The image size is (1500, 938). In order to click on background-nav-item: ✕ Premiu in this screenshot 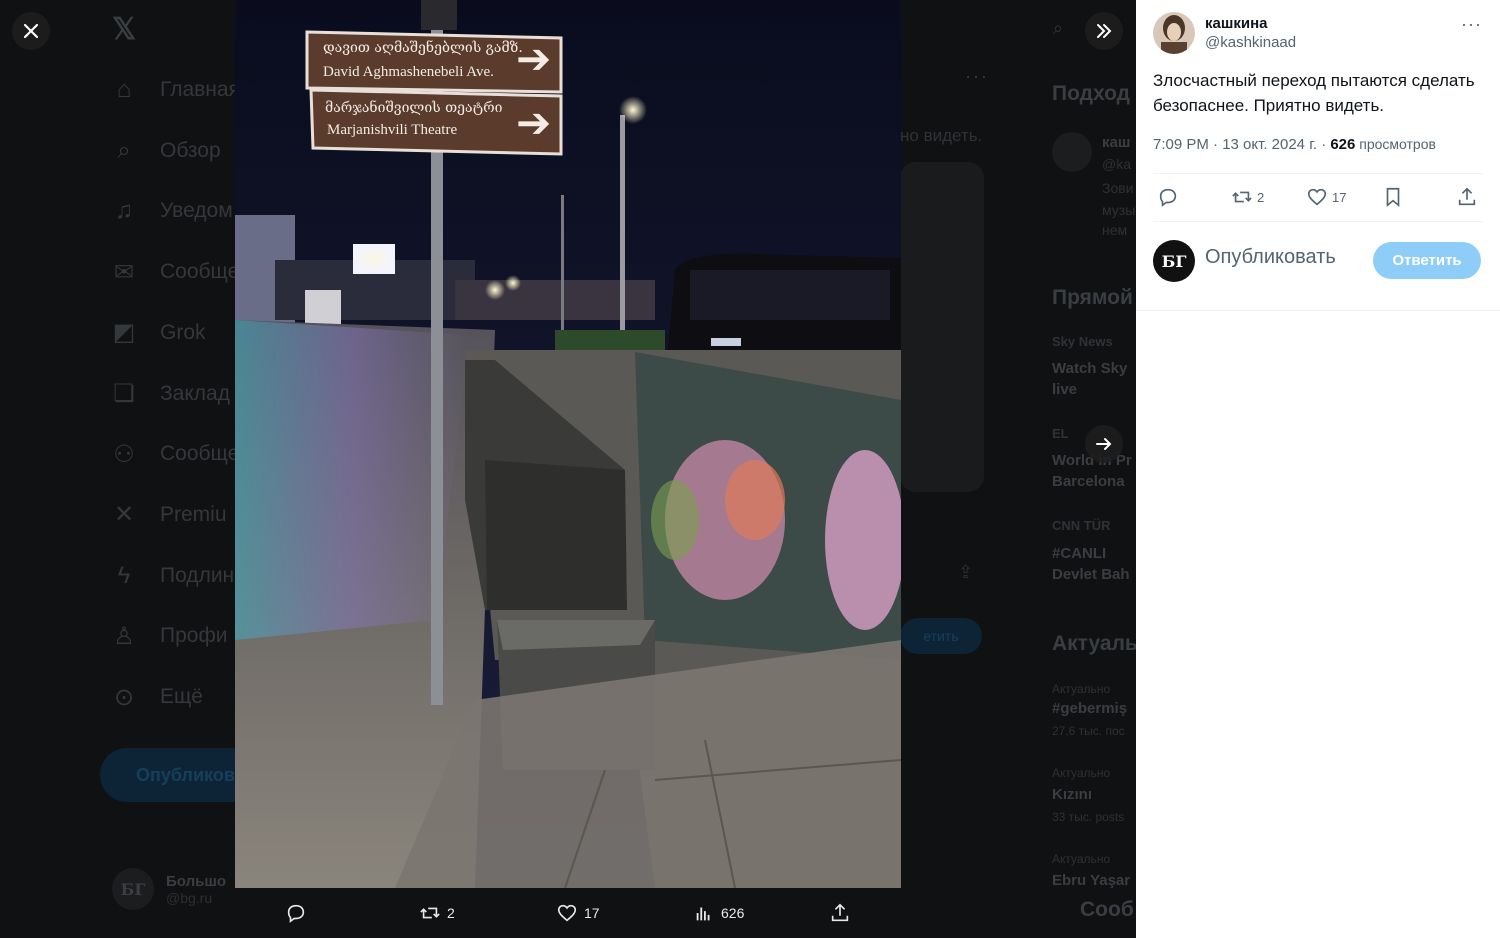, I will do `click(168, 515)`.